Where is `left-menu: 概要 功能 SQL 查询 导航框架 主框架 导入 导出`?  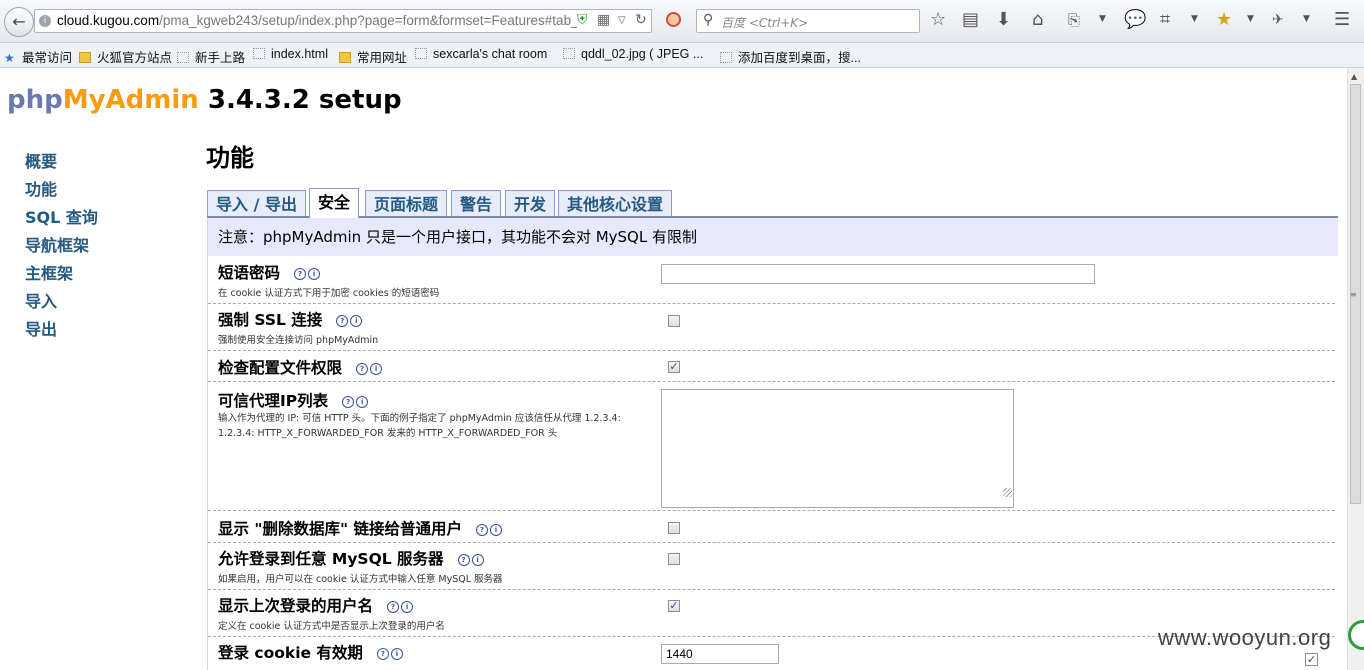 left-menu: 概要 功能 SQL 查询 导航框架 主框架 导入 导出 is located at coordinates (61, 246).